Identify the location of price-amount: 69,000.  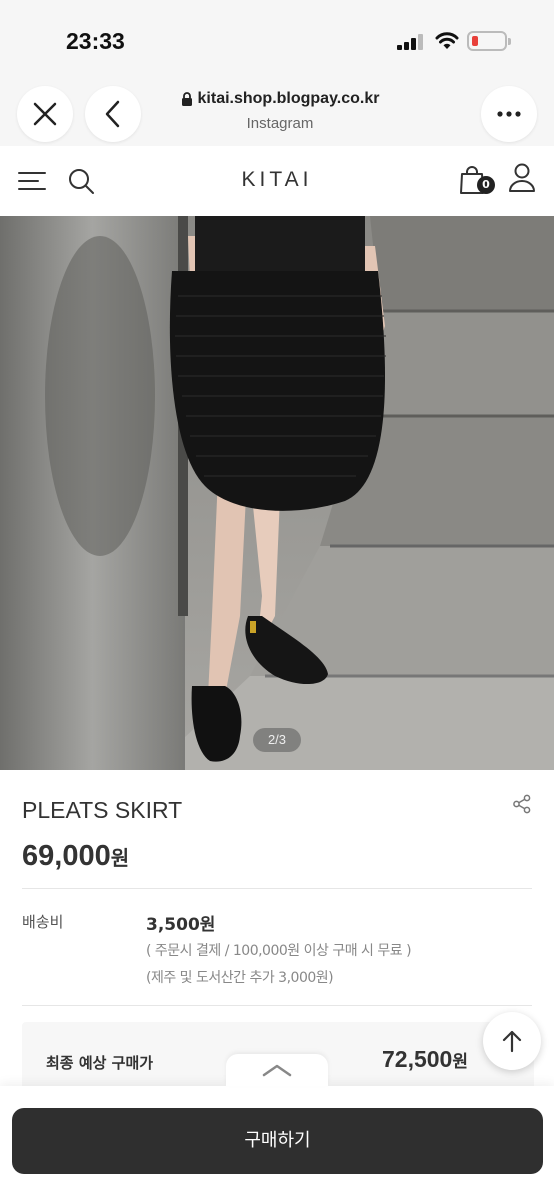
(66, 856).